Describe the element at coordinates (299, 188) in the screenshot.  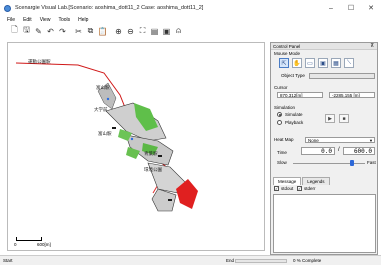
I see `stderr-check-icon: ✓` at that location.